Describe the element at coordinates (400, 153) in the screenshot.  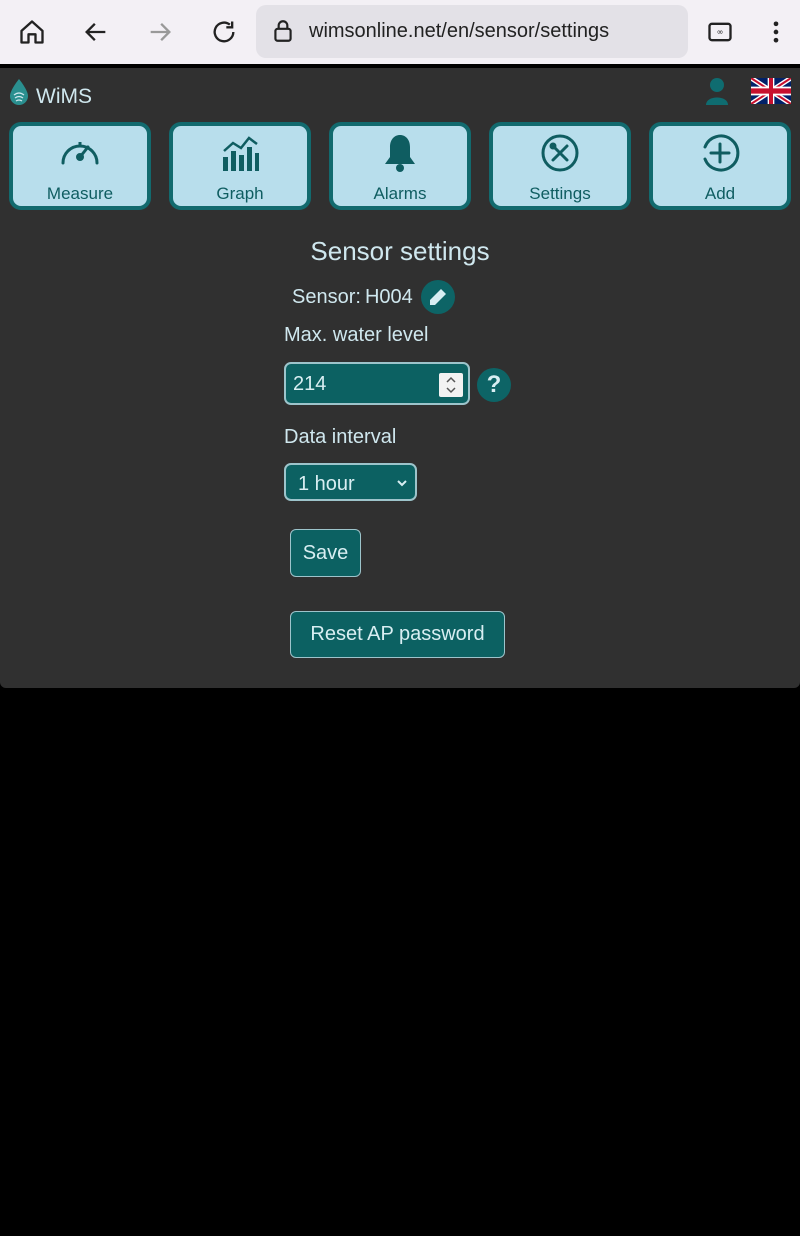
I see `bell-icon` at that location.